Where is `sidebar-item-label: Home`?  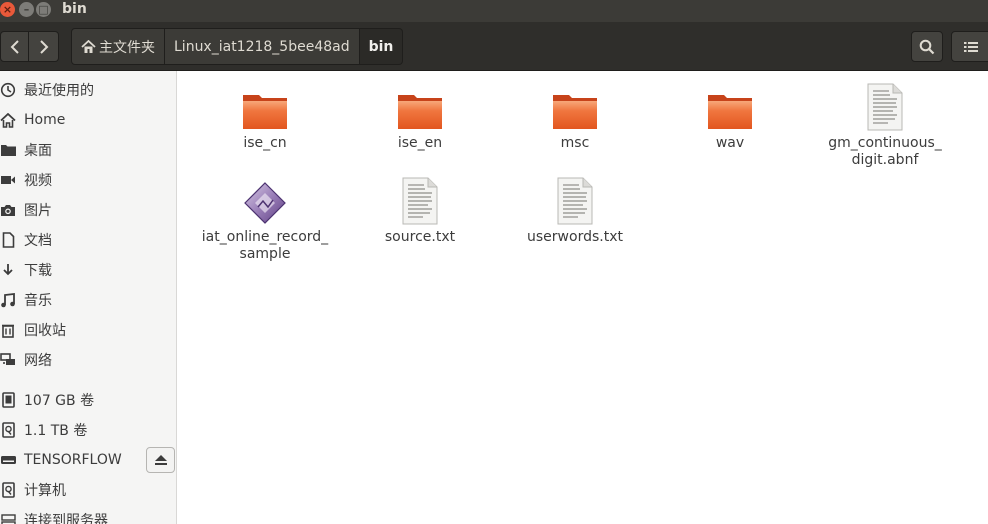
sidebar-item-label: Home is located at coordinates (45, 120).